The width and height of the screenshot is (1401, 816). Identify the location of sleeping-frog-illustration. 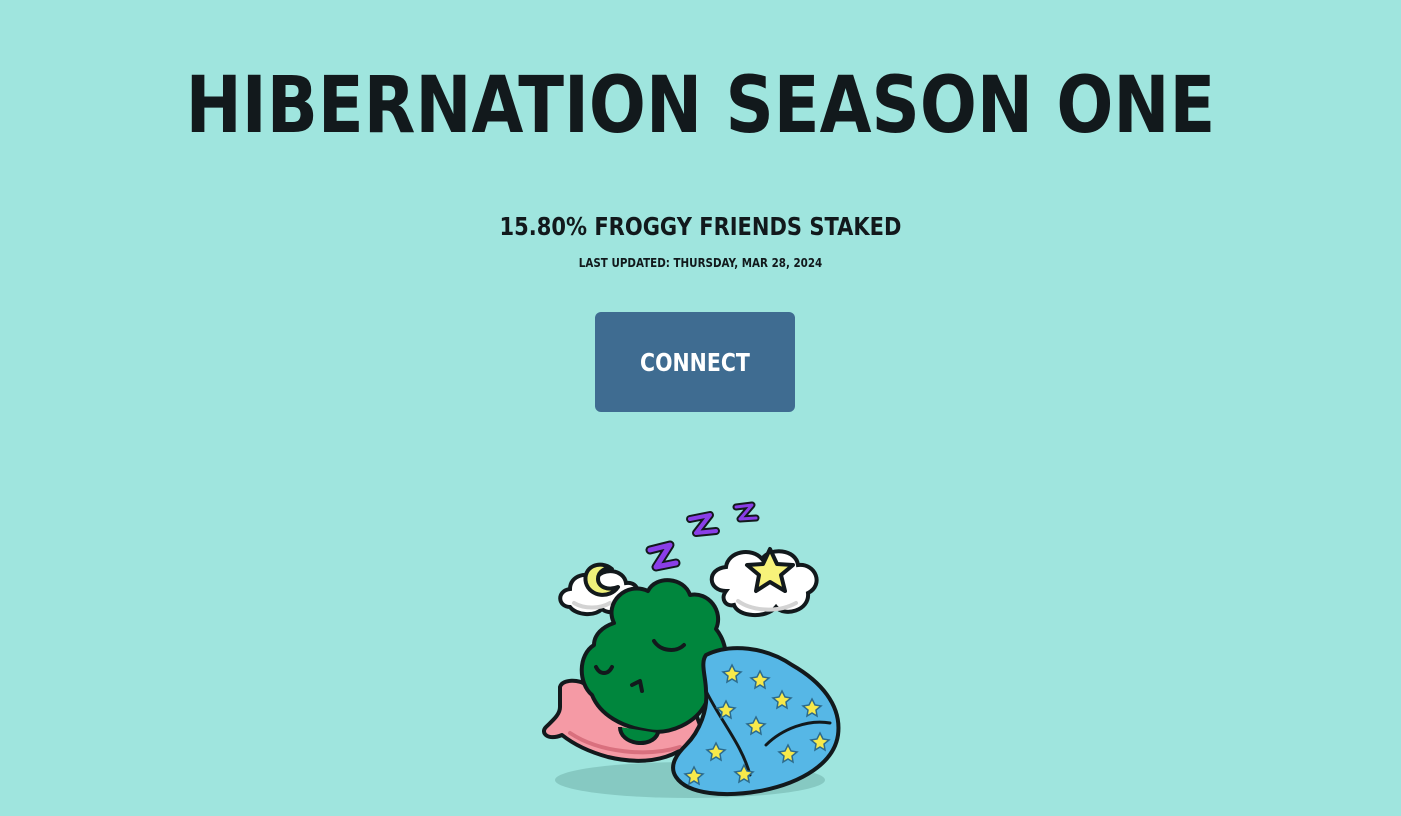
(691, 649).